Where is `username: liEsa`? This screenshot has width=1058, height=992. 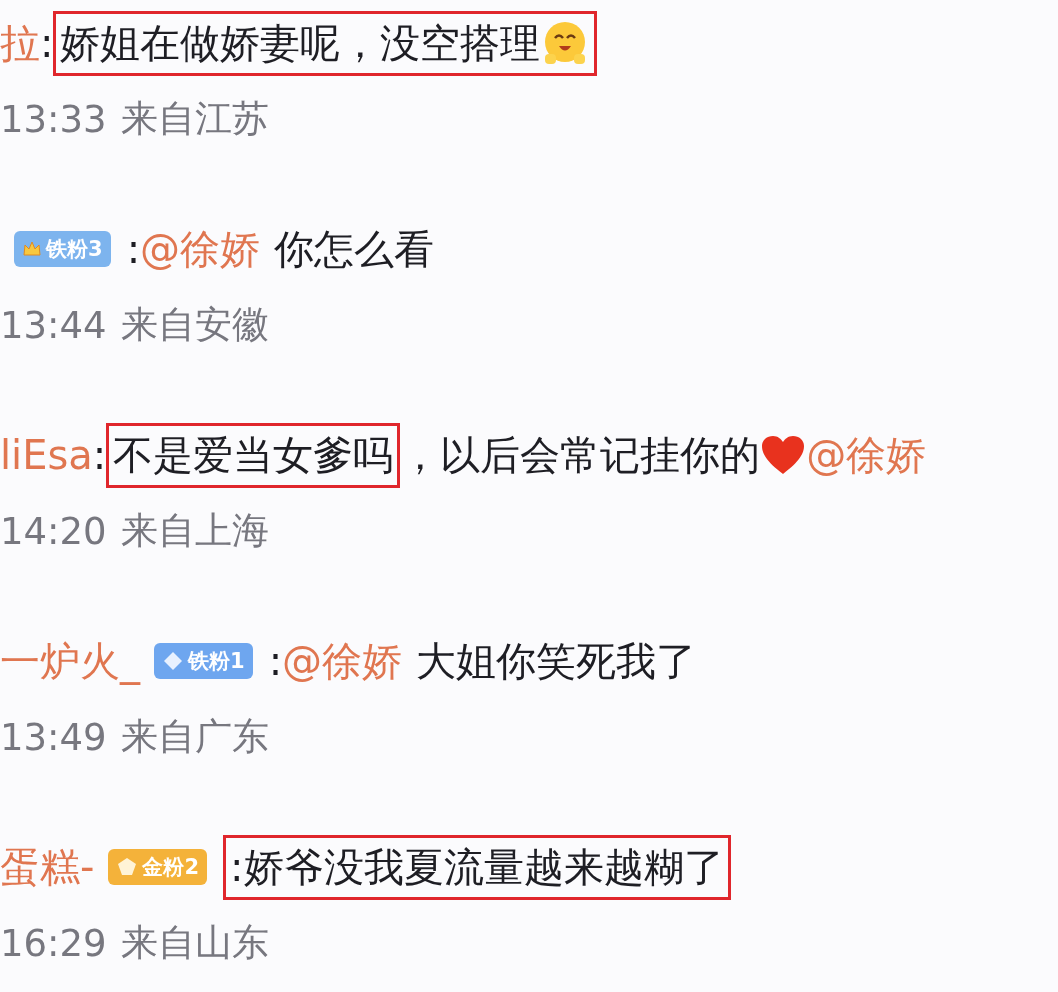 username: liEsa is located at coordinates (46, 455).